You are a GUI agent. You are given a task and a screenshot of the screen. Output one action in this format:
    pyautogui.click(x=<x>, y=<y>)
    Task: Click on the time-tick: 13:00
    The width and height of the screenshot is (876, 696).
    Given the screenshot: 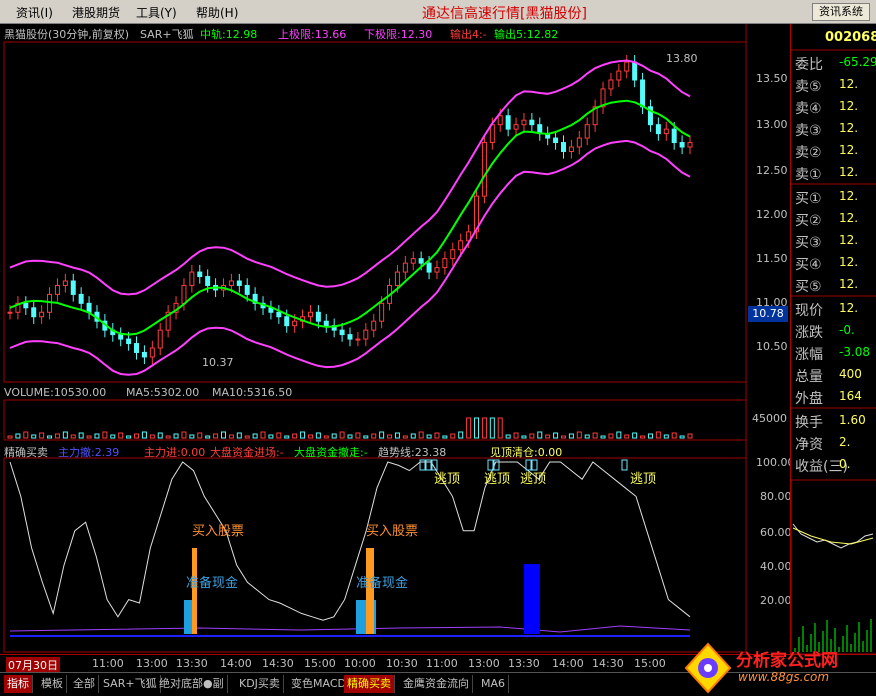 What is the action you would take?
    pyautogui.click(x=484, y=663)
    